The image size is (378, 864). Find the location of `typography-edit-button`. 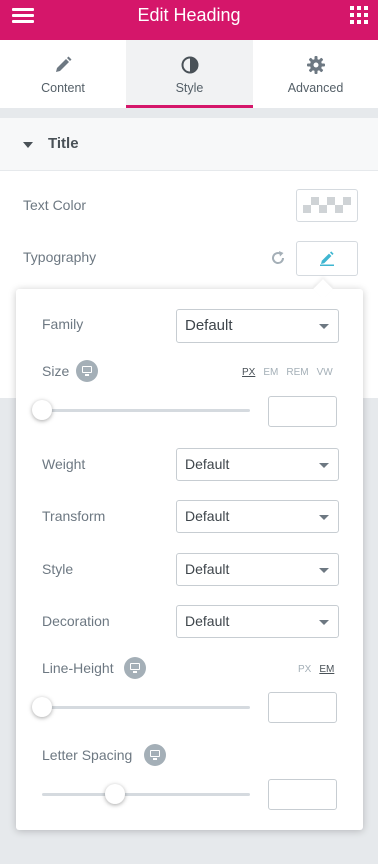

typography-edit-button is located at coordinates (327, 258).